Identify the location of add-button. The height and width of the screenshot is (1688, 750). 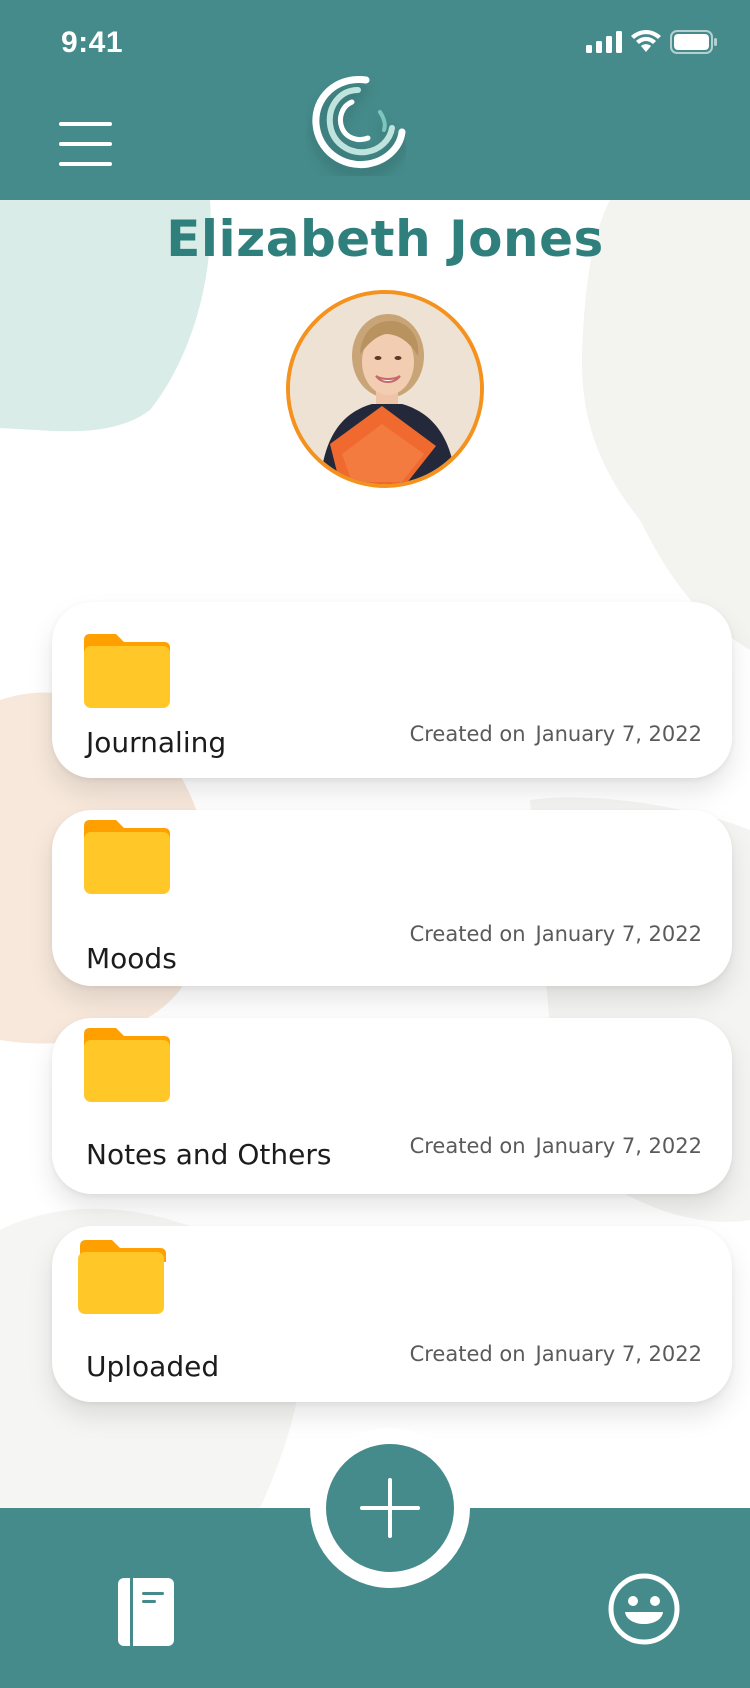
(390, 1508).